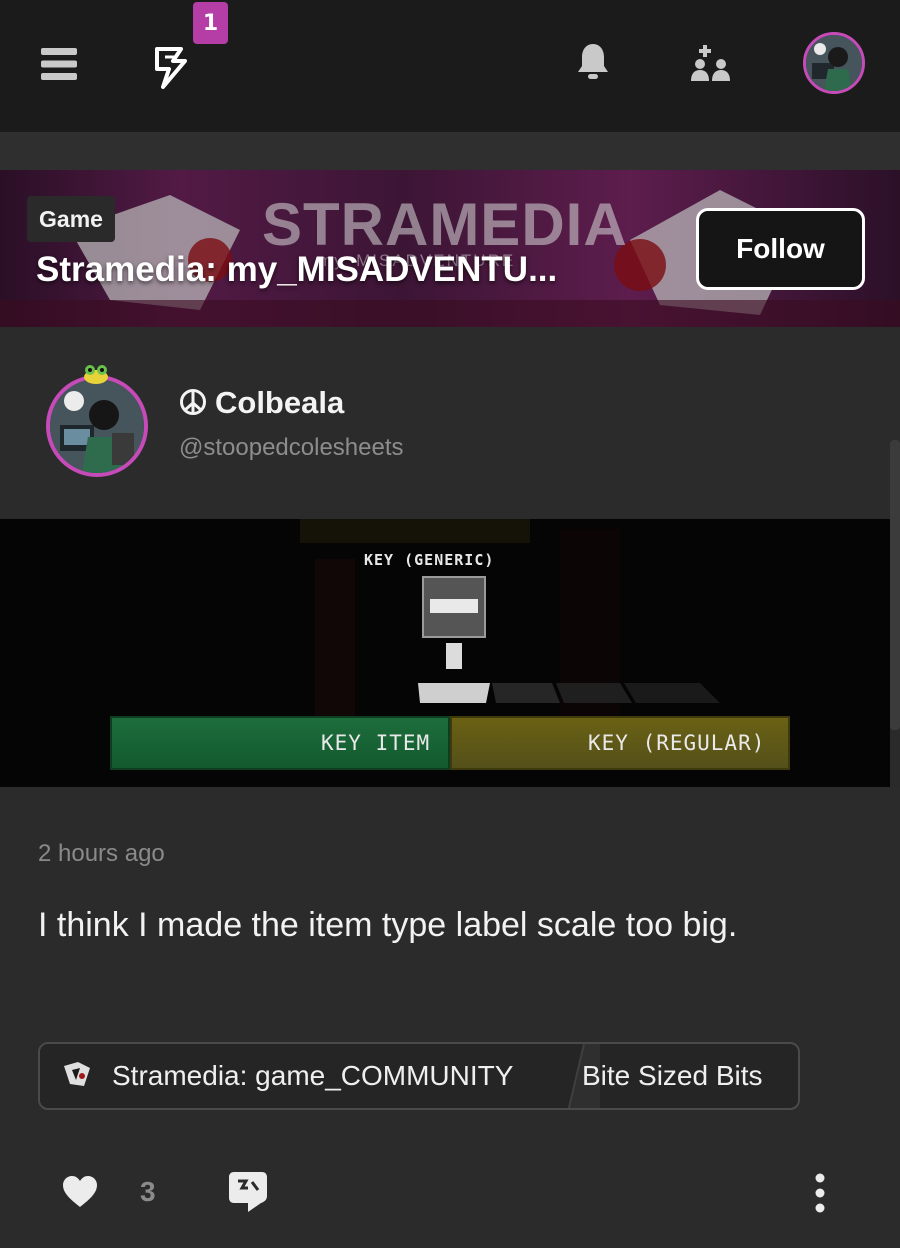  Describe the element at coordinates (171, 67) in the screenshot. I see `bolt-icon` at that location.